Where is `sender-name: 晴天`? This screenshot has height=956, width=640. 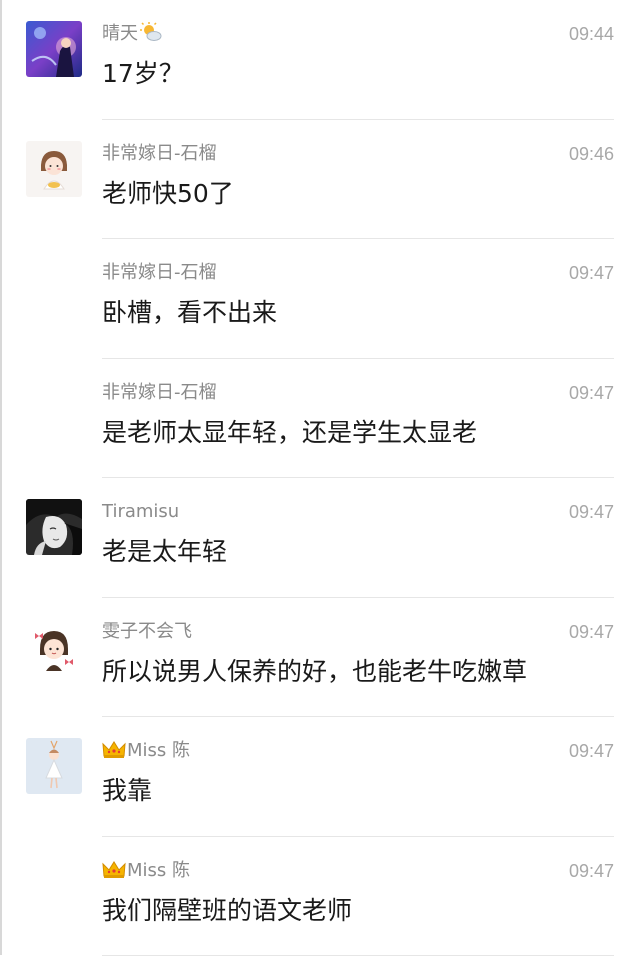
sender-name: 晴天 is located at coordinates (132, 35).